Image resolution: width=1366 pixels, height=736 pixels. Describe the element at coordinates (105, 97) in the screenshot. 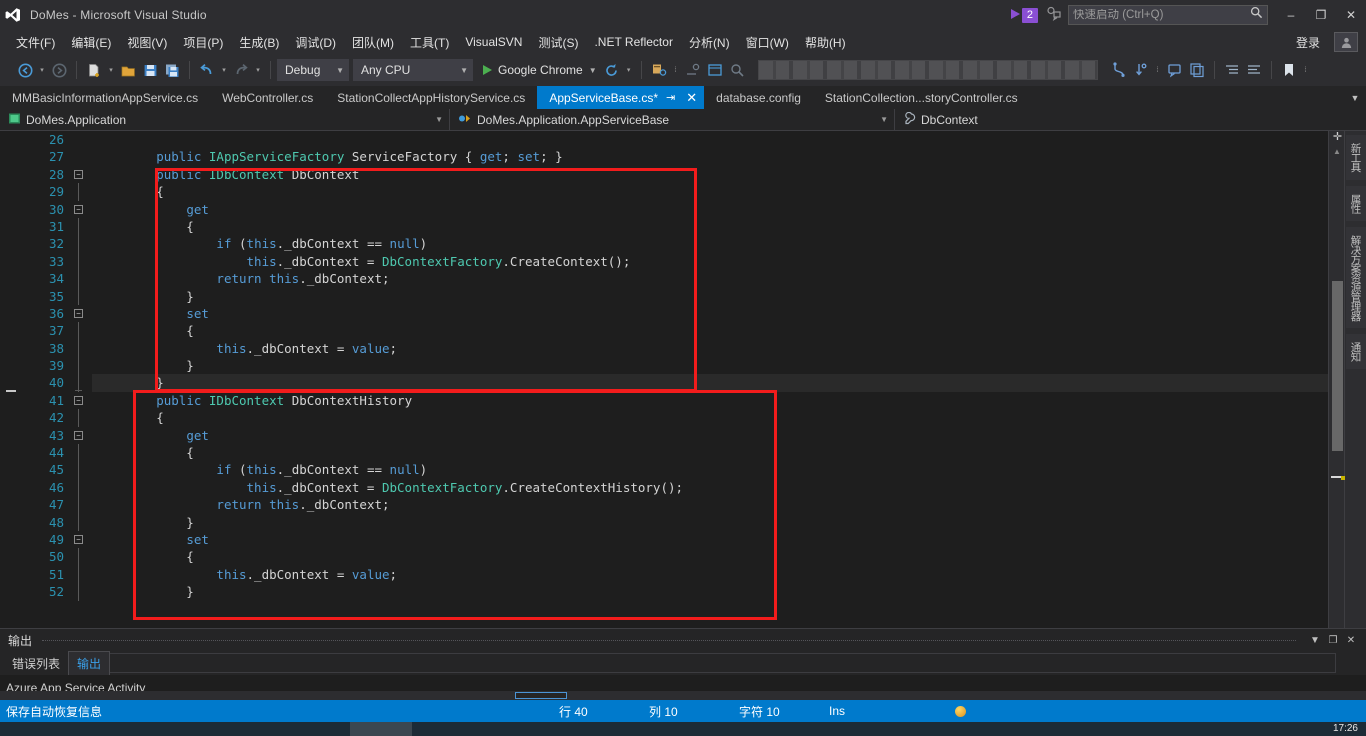

I see `tab-mmbasicinformationappservice: MMBasicInformationAppService.cs` at that location.